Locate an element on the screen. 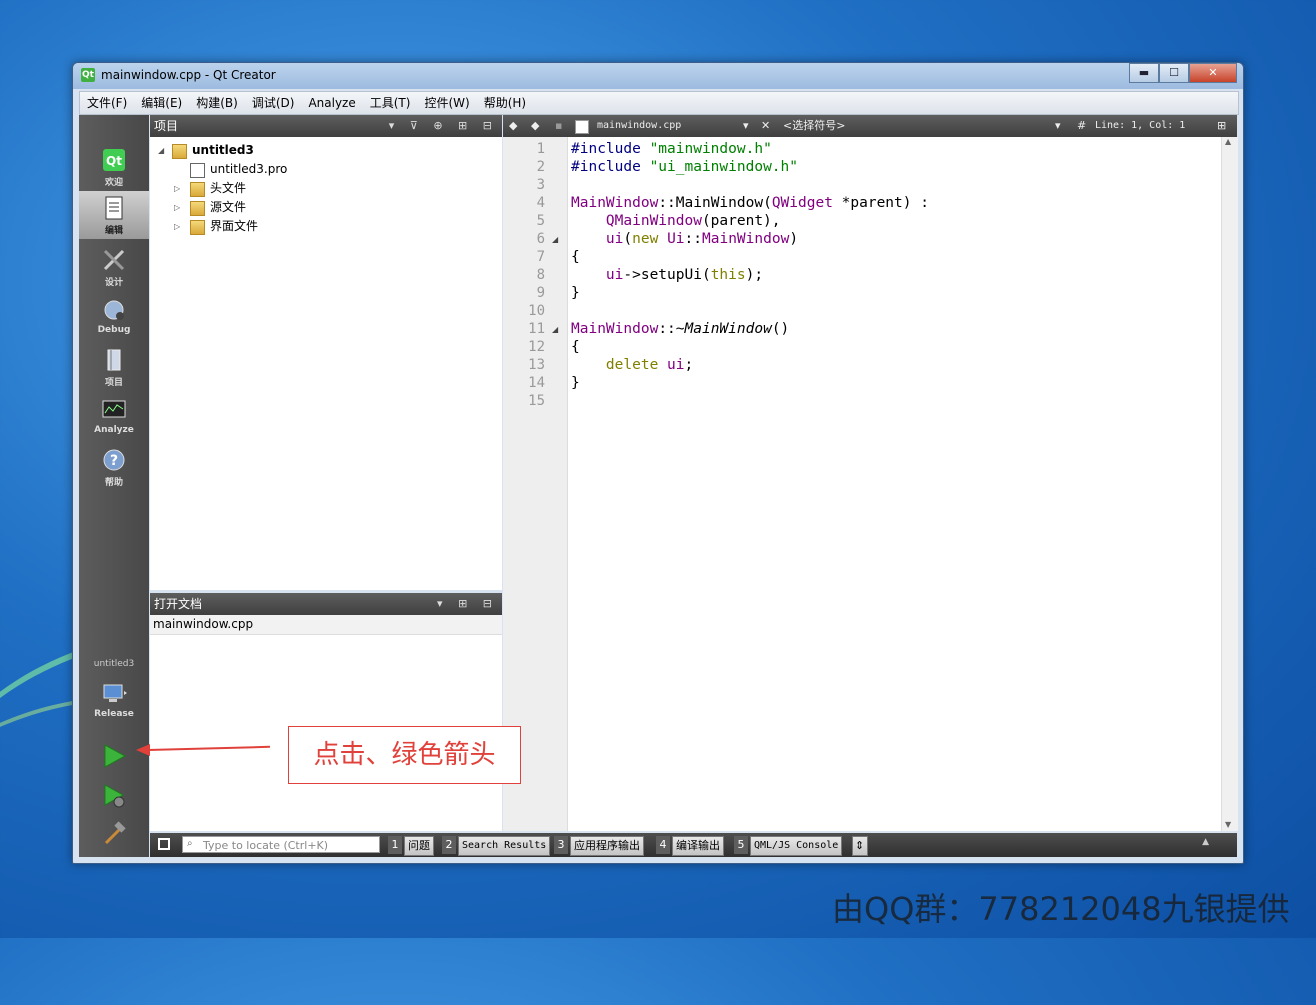  expand-output-icon: ▲ is located at coordinates (1205, 842).